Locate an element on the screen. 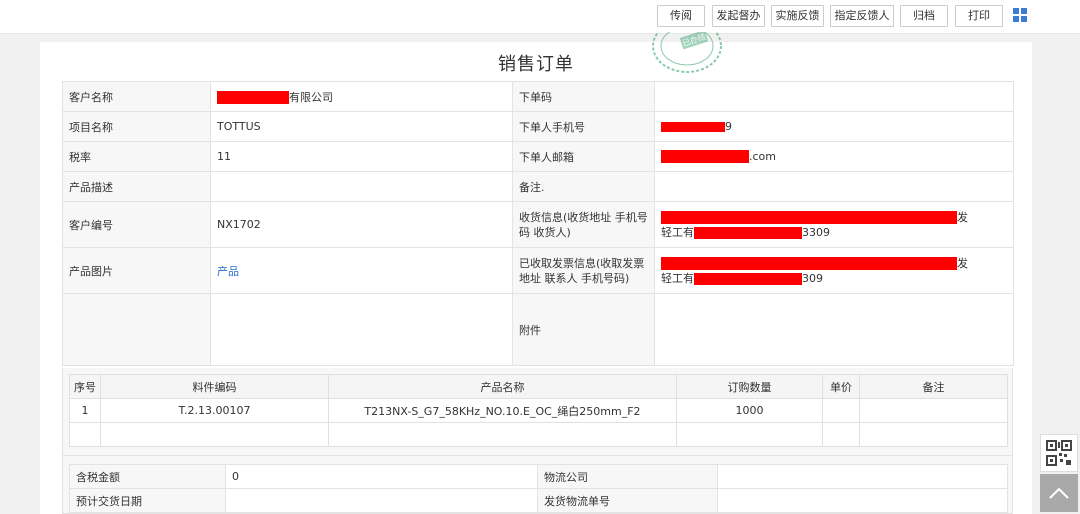 The height and width of the screenshot is (514, 1080). column-header: 序号 is located at coordinates (85, 386).